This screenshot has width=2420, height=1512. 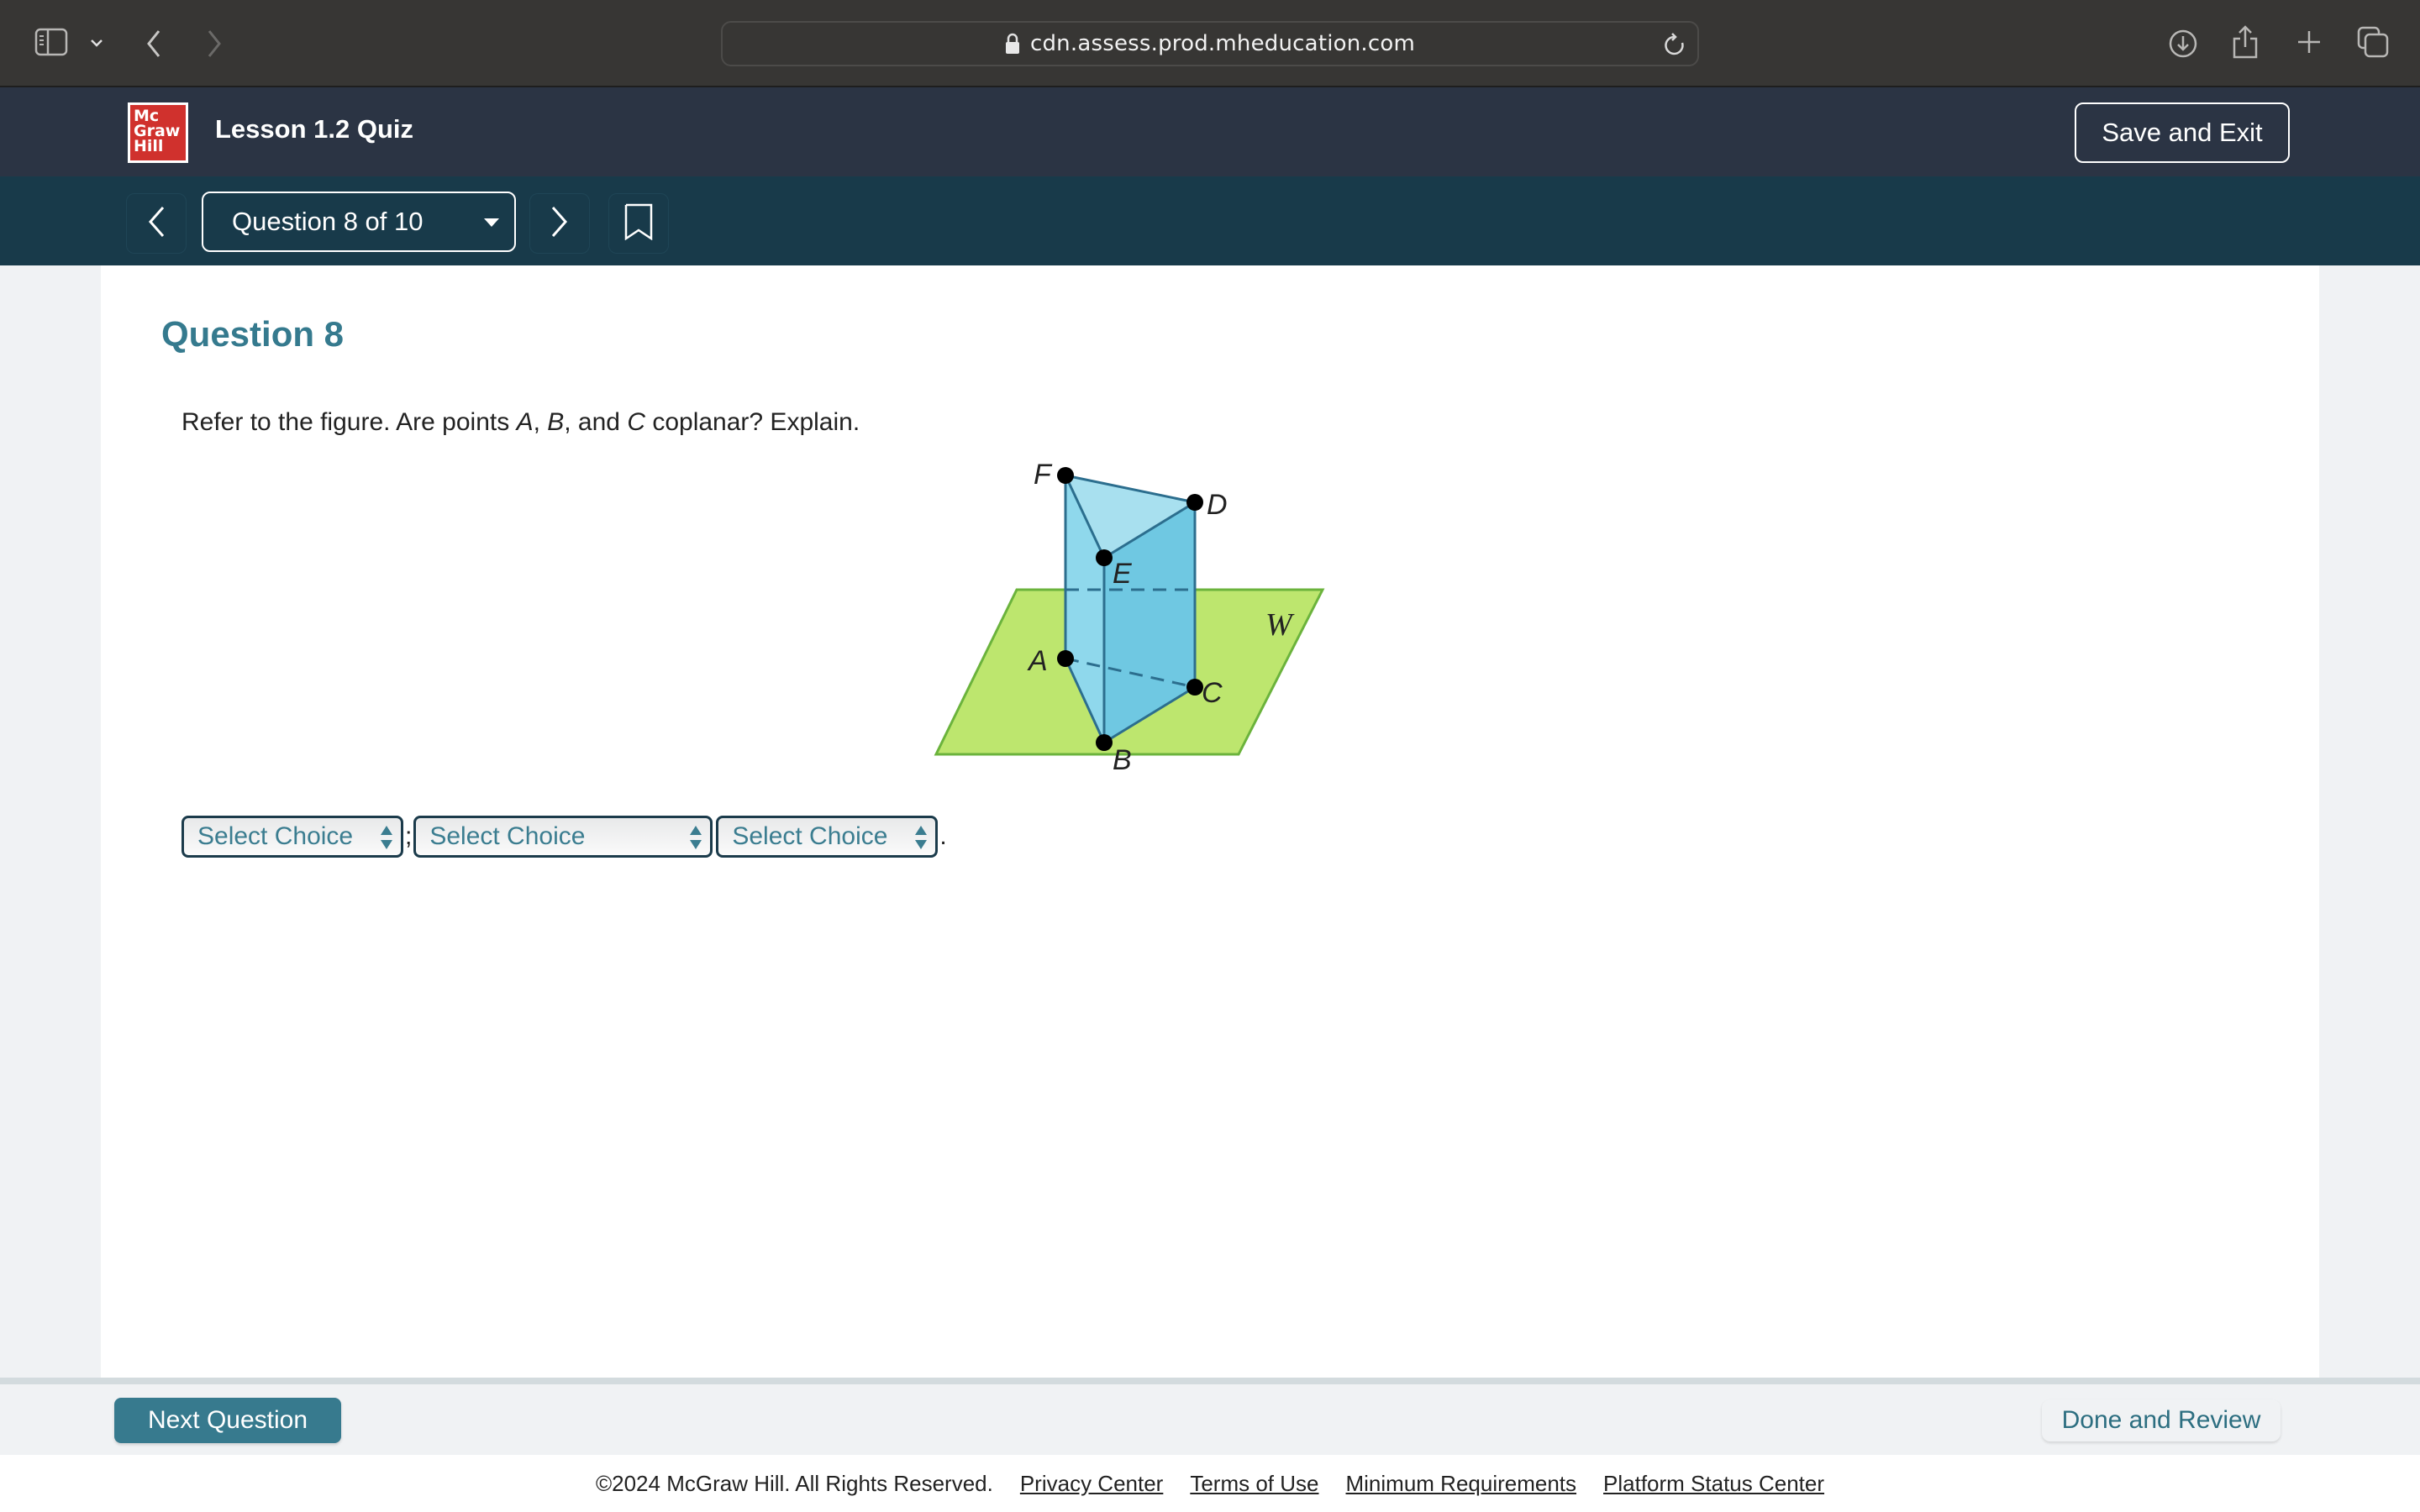 I want to click on prompt-text: coplanar? Explain., so click(x=752, y=422).